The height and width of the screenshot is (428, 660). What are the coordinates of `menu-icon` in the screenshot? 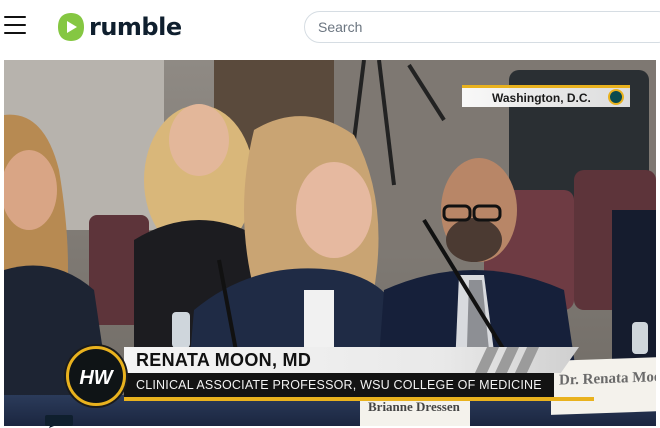 It's located at (15, 26).